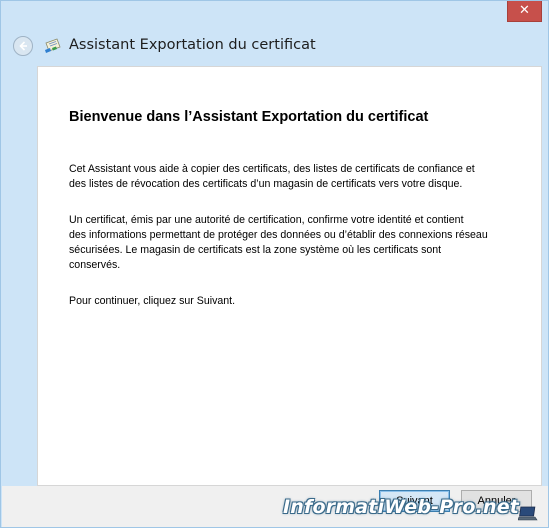 The height and width of the screenshot is (528, 549). I want to click on close-icon: ✕, so click(524, 10).